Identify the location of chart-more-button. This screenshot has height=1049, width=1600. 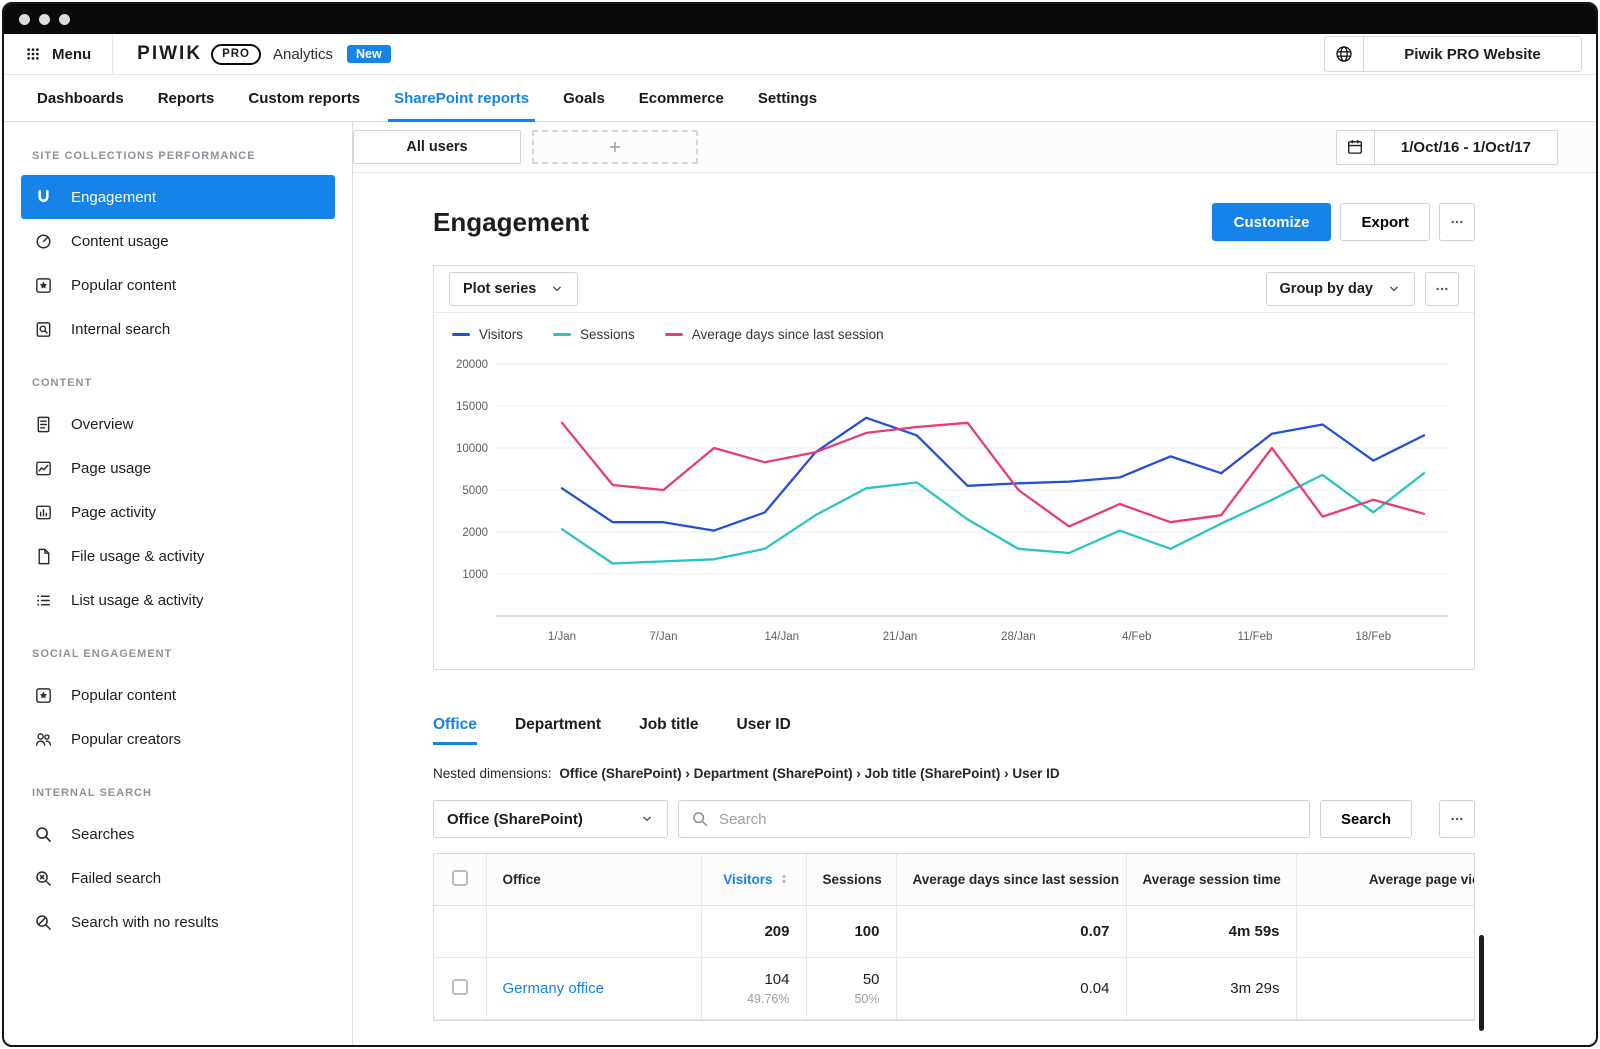
(1442, 289).